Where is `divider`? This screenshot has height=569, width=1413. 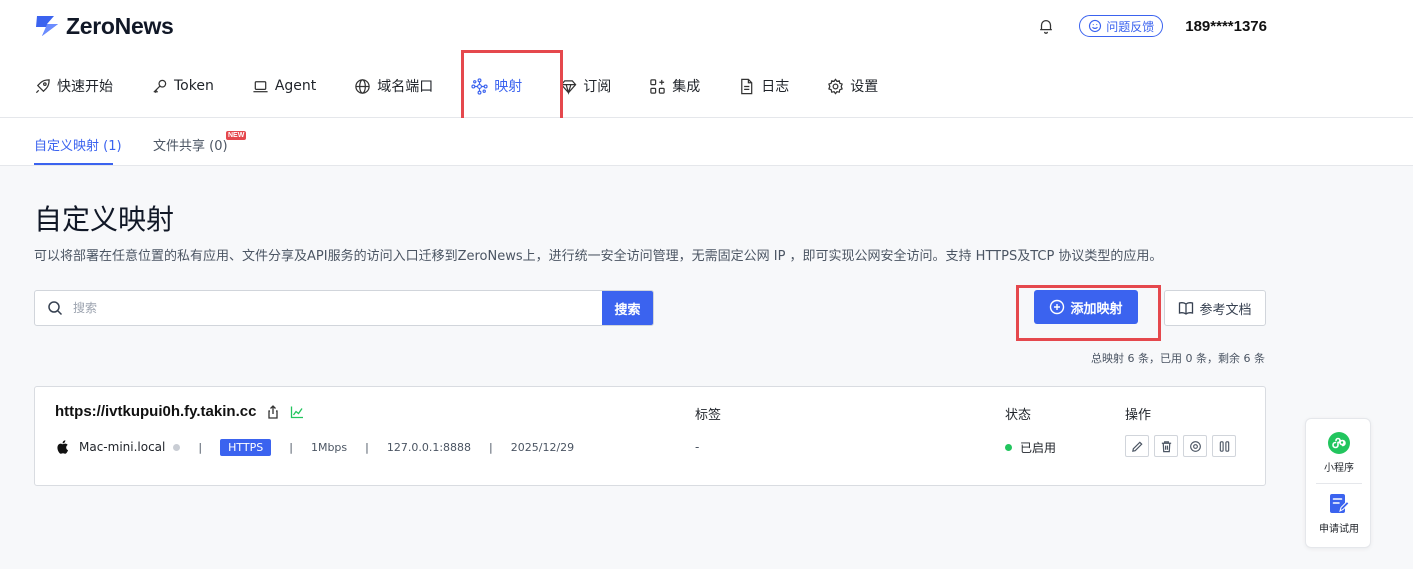
divider is located at coordinates (1339, 483).